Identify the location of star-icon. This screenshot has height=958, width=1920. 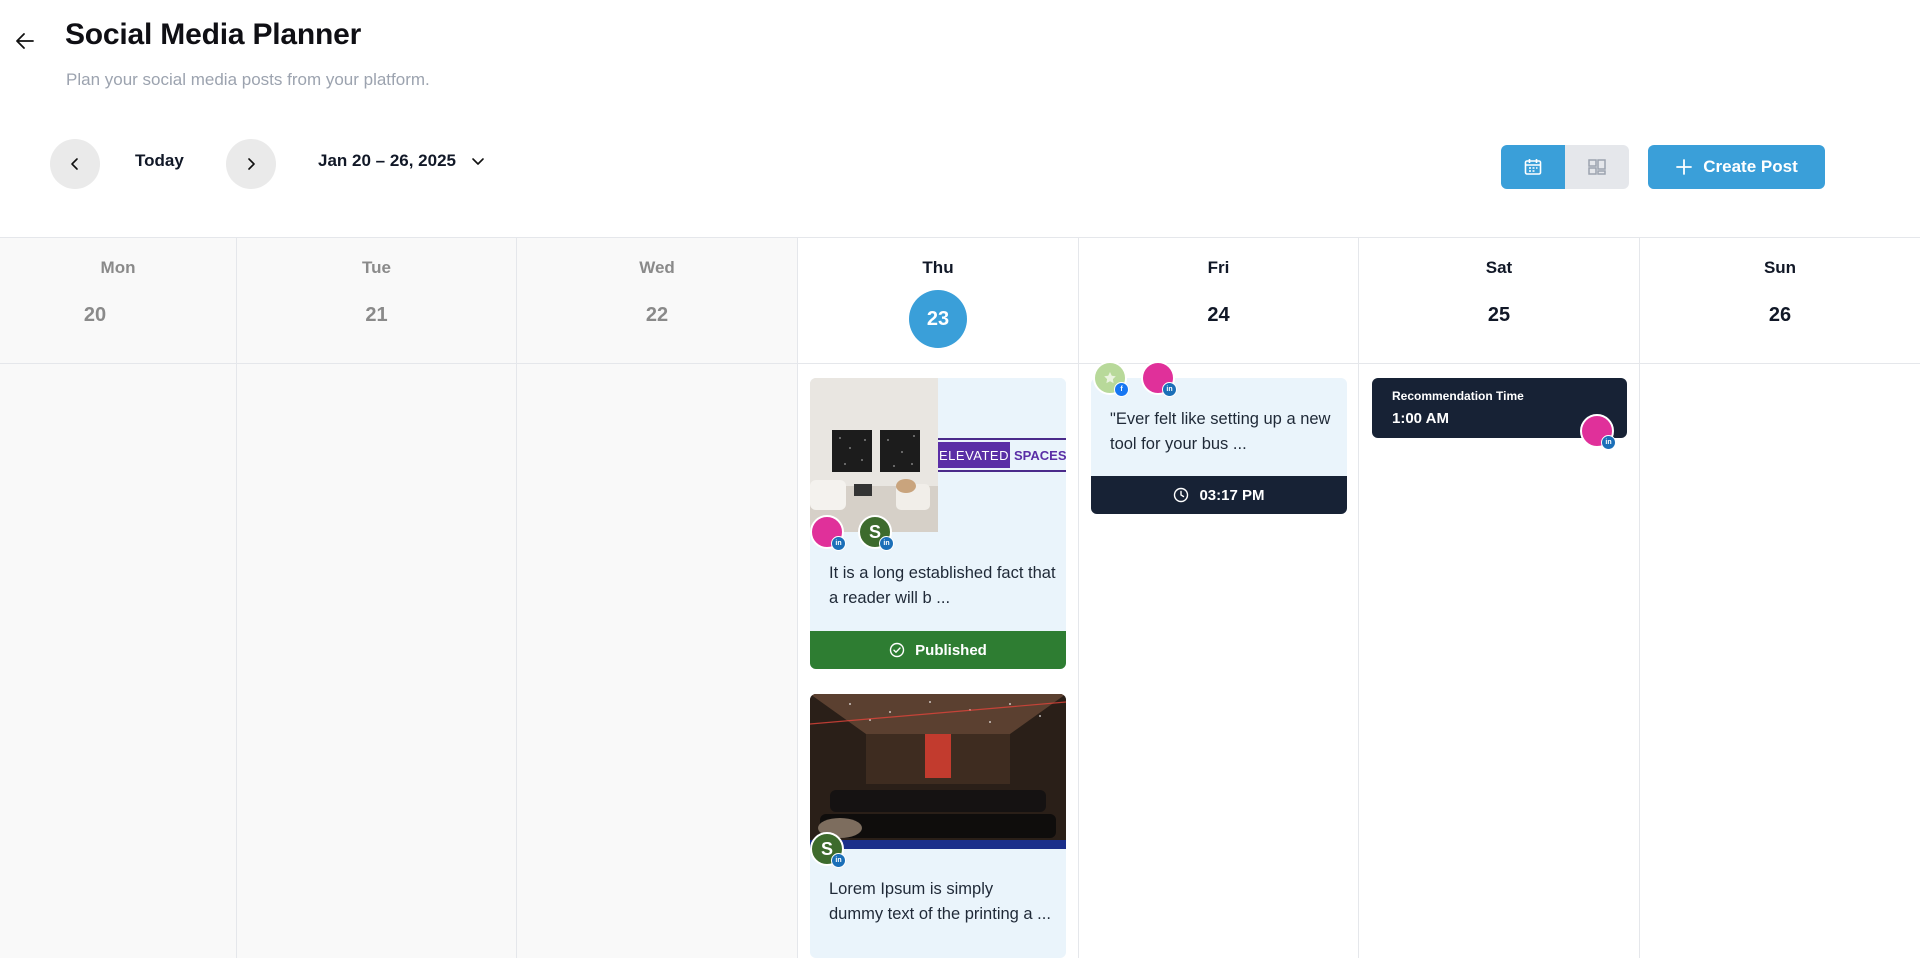
(1110, 378).